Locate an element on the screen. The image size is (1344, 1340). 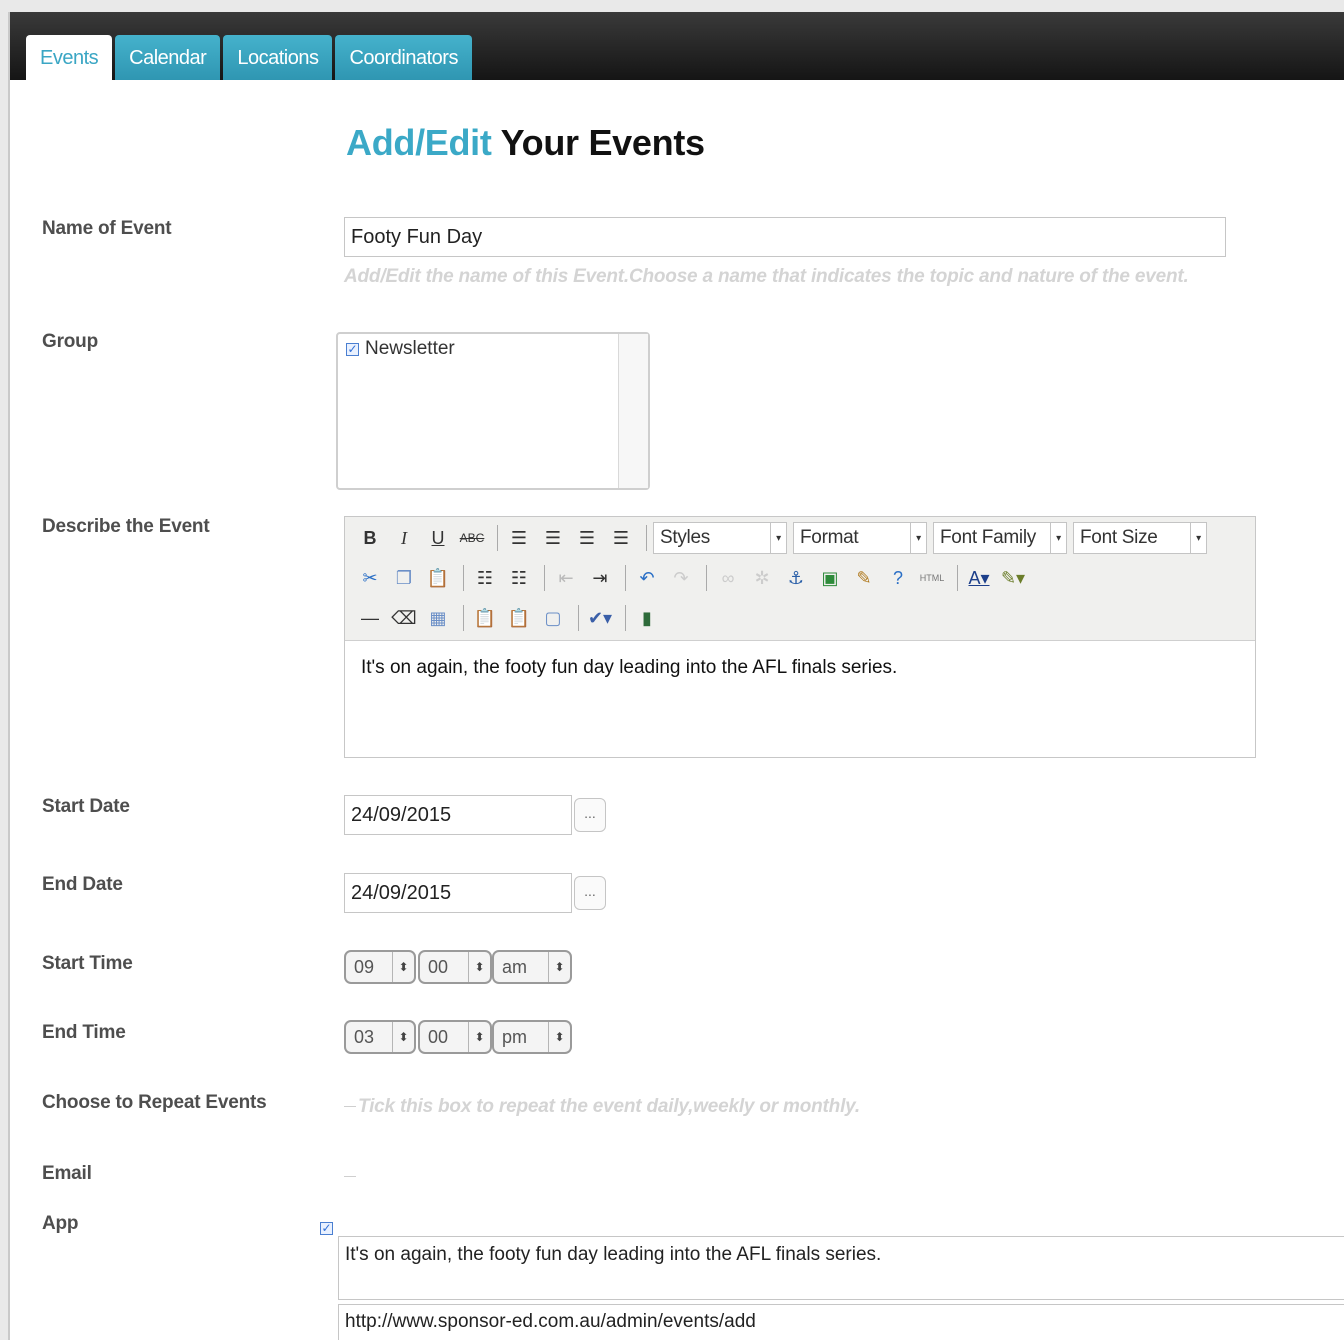
end-ampm-select: pm ⬍ is located at coordinates (532, 1037).